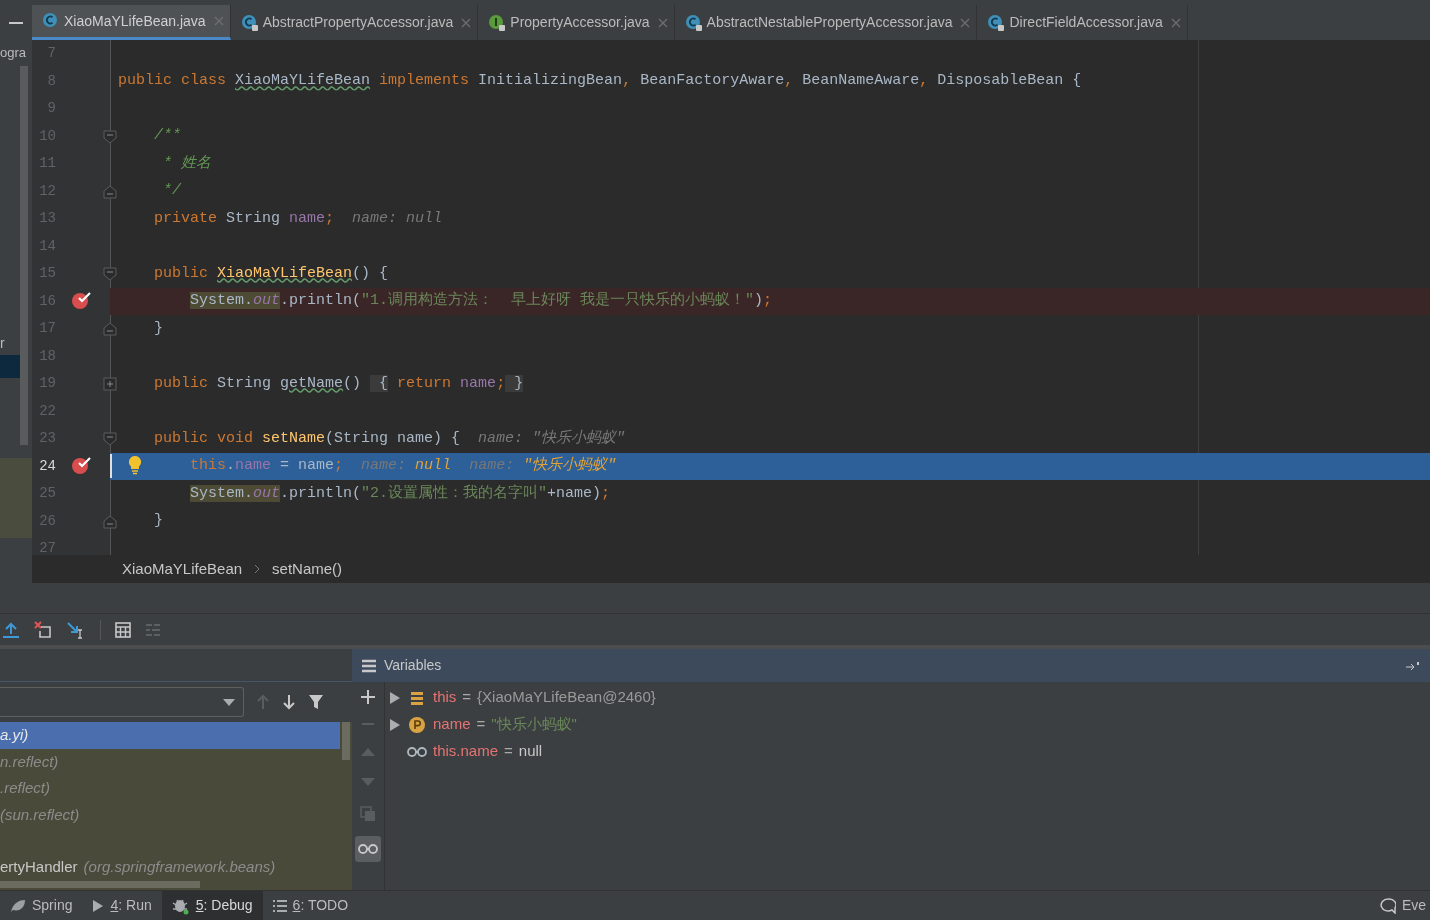 This screenshot has height=920, width=1430. What do you see at coordinates (179, 867) in the screenshot?
I see `frame-package: (org.springframework.beans)` at bounding box center [179, 867].